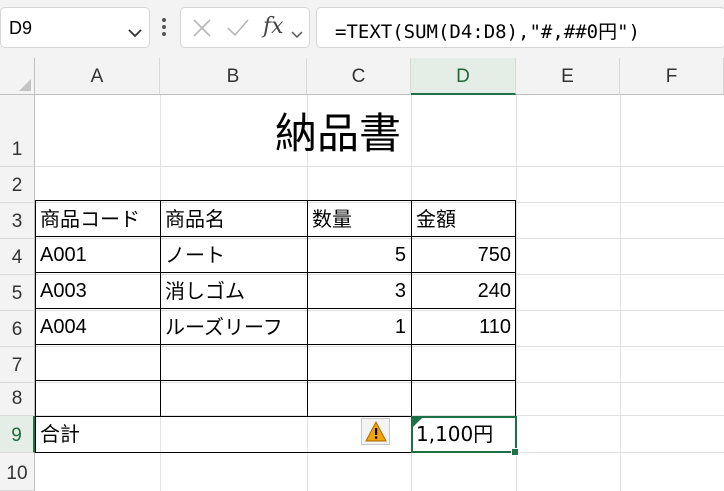 This screenshot has width=724, height=491. What do you see at coordinates (233, 291) in the screenshot?
I see `cell-name: 消しゴム` at bounding box center [233, 291].